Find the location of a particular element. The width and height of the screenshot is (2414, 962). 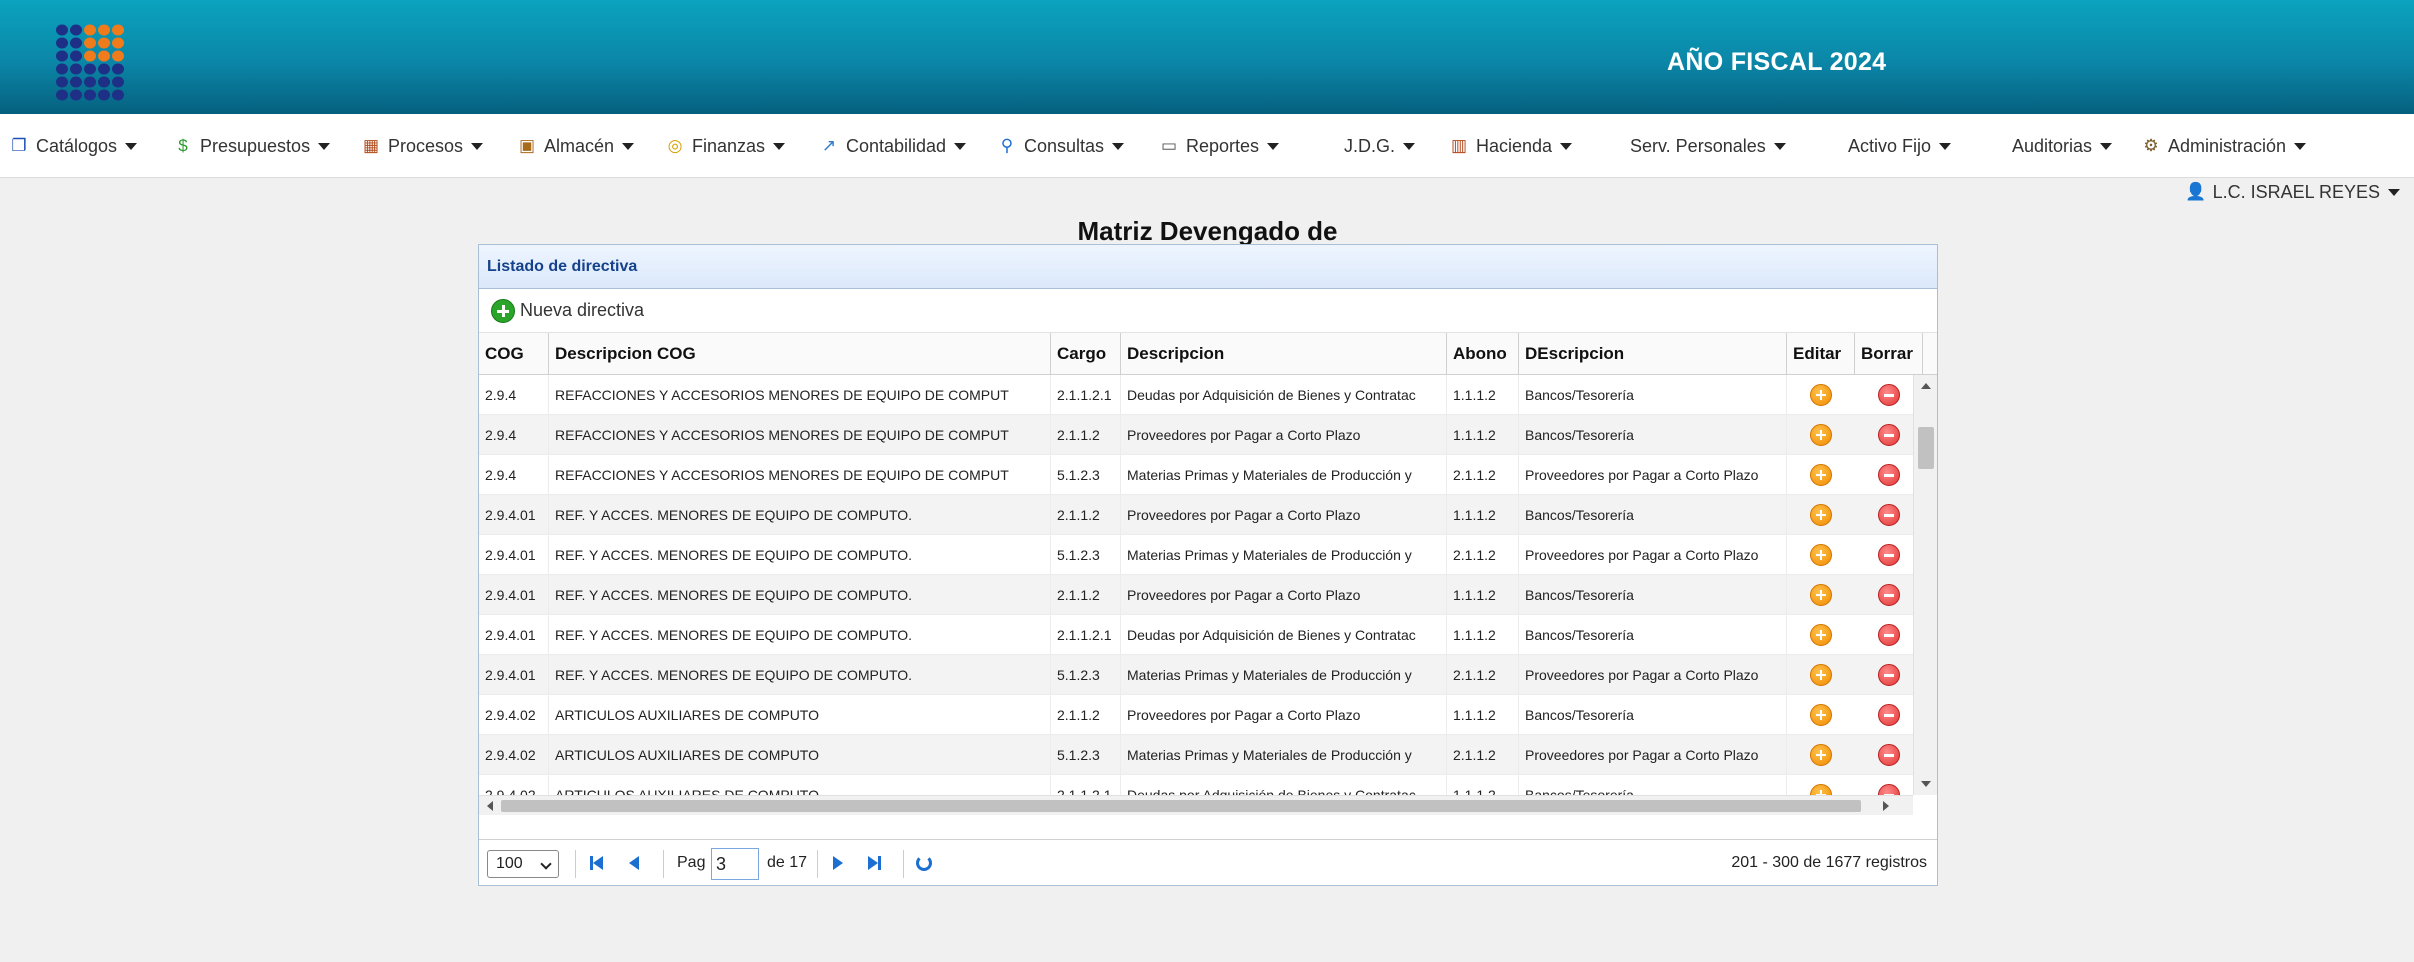

page-label: Pag is located at coordinates (691, 862).